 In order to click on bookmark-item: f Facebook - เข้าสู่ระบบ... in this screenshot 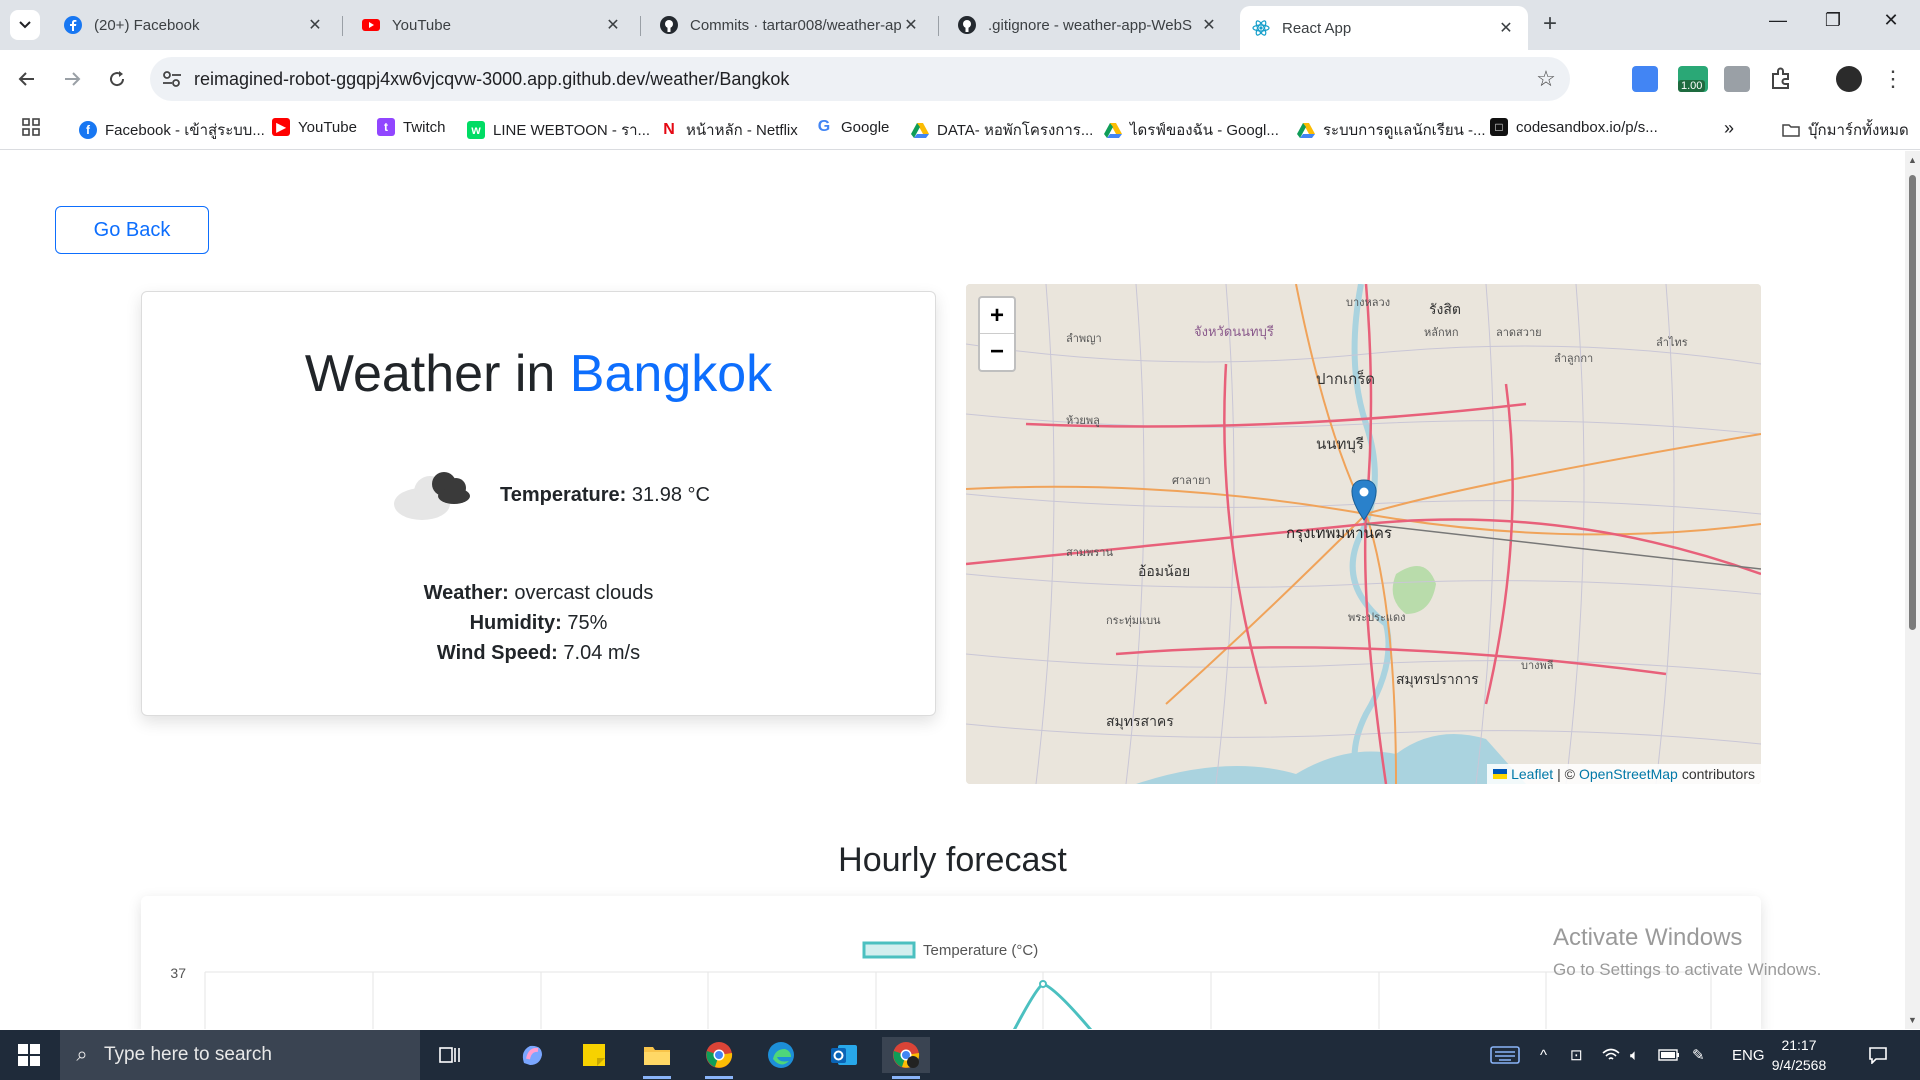, I will do `click(172, 130)`.